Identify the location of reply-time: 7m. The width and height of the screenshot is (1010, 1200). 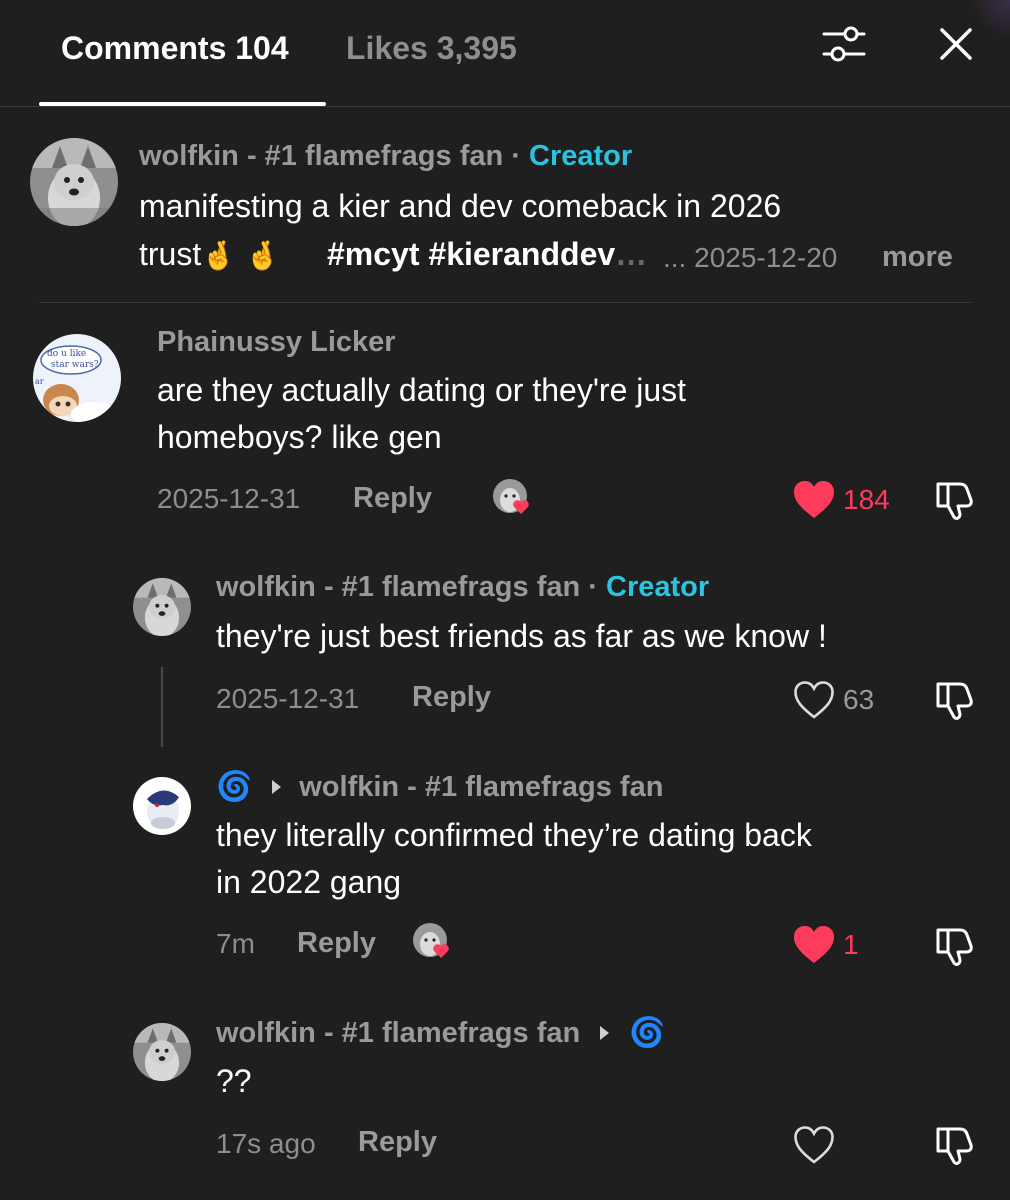
(235, 943).